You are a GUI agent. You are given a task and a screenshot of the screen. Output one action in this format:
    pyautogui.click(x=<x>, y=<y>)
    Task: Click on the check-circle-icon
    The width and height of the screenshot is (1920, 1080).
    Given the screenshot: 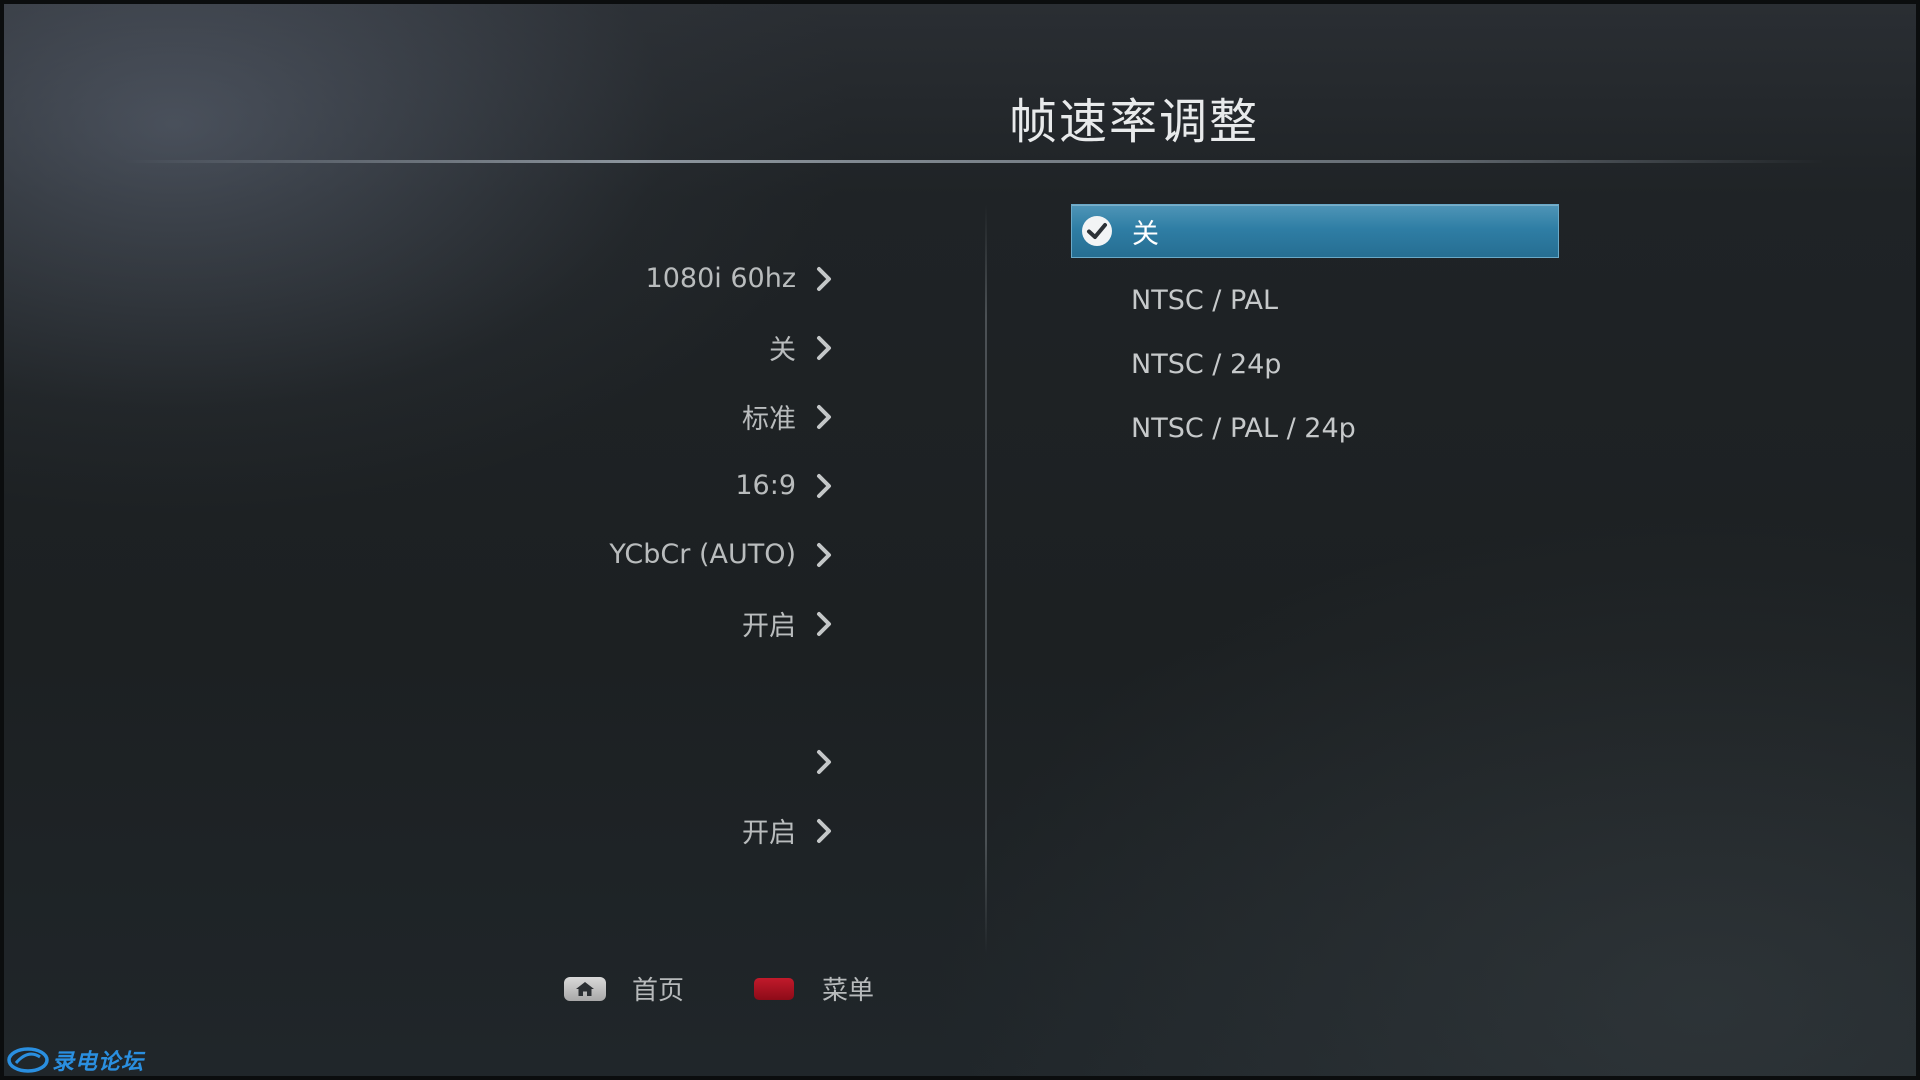 What is the action you would take?
    pyautogui.click(x=1097, y=231)
    